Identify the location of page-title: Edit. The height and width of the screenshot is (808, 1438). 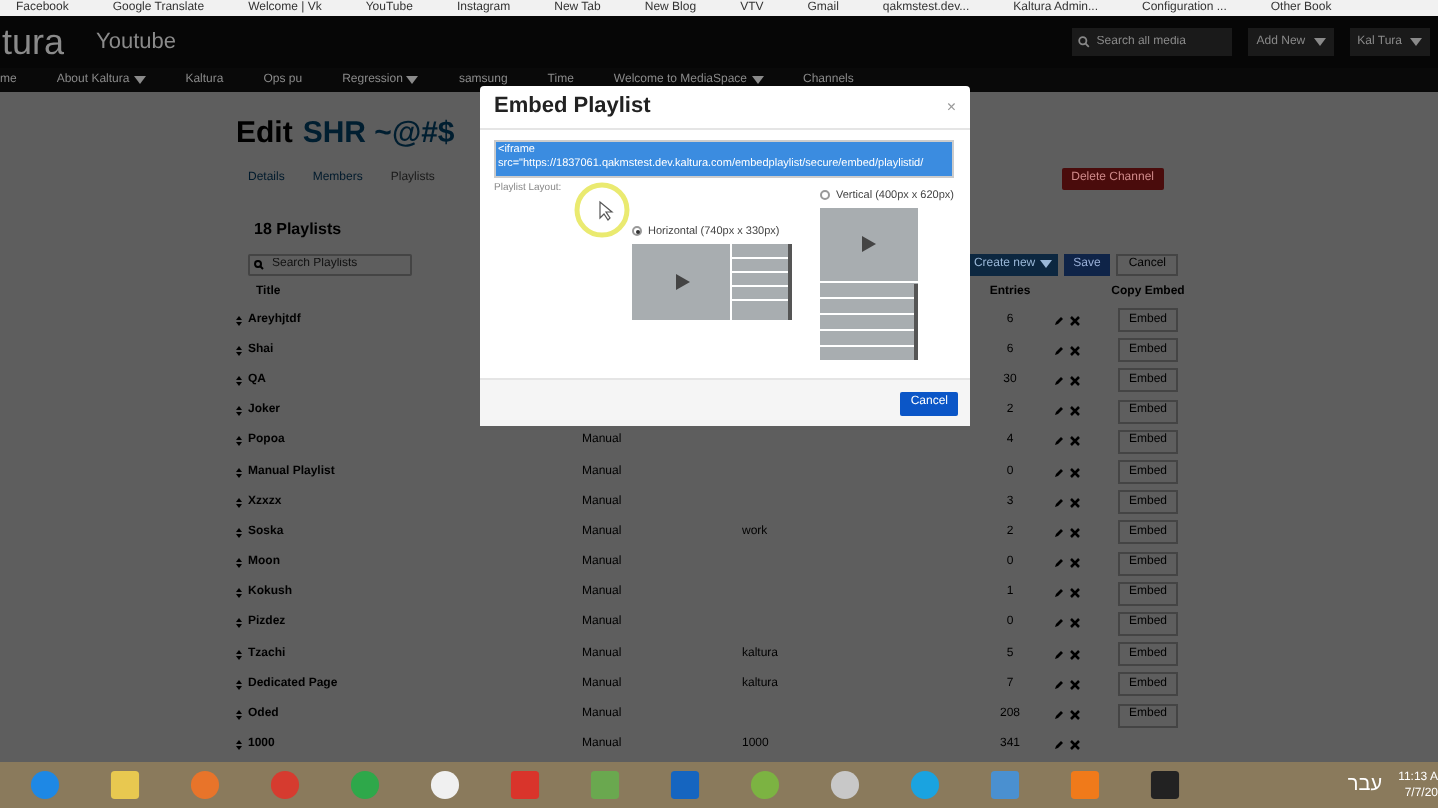
(264, 134).